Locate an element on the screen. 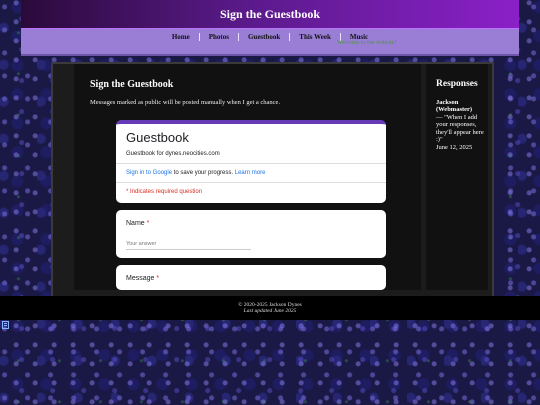  signin-link: Sign in to Google is located at coordinates (149, 173).